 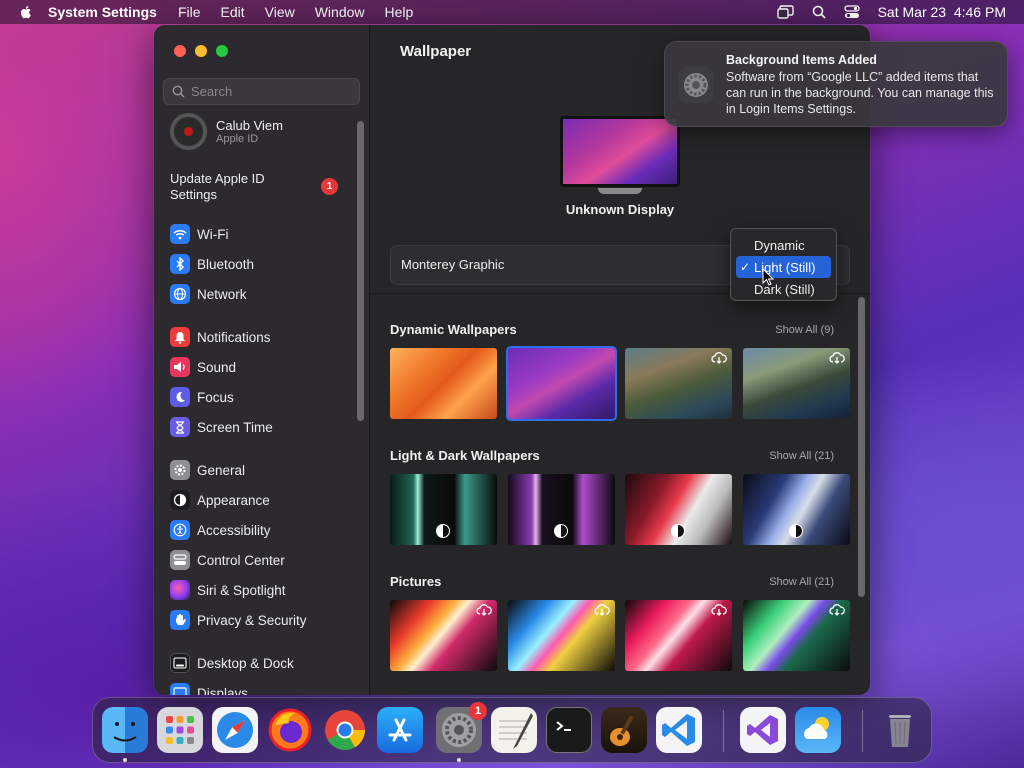 I want to click on clock: Sat Mar 23 4:46 PM, so click(x=942, y=12).